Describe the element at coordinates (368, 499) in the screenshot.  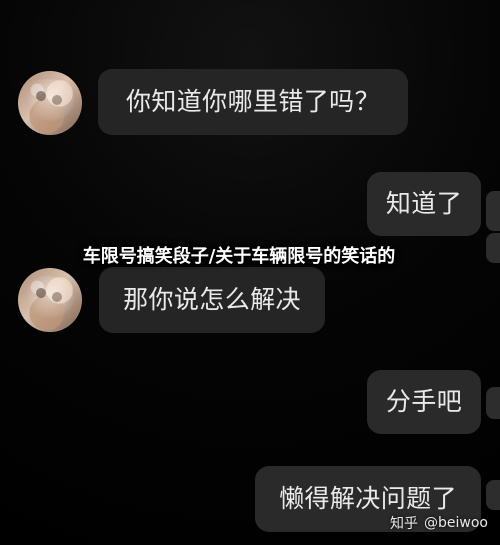
I see `message-text: 懒得解决问题了` at that location.